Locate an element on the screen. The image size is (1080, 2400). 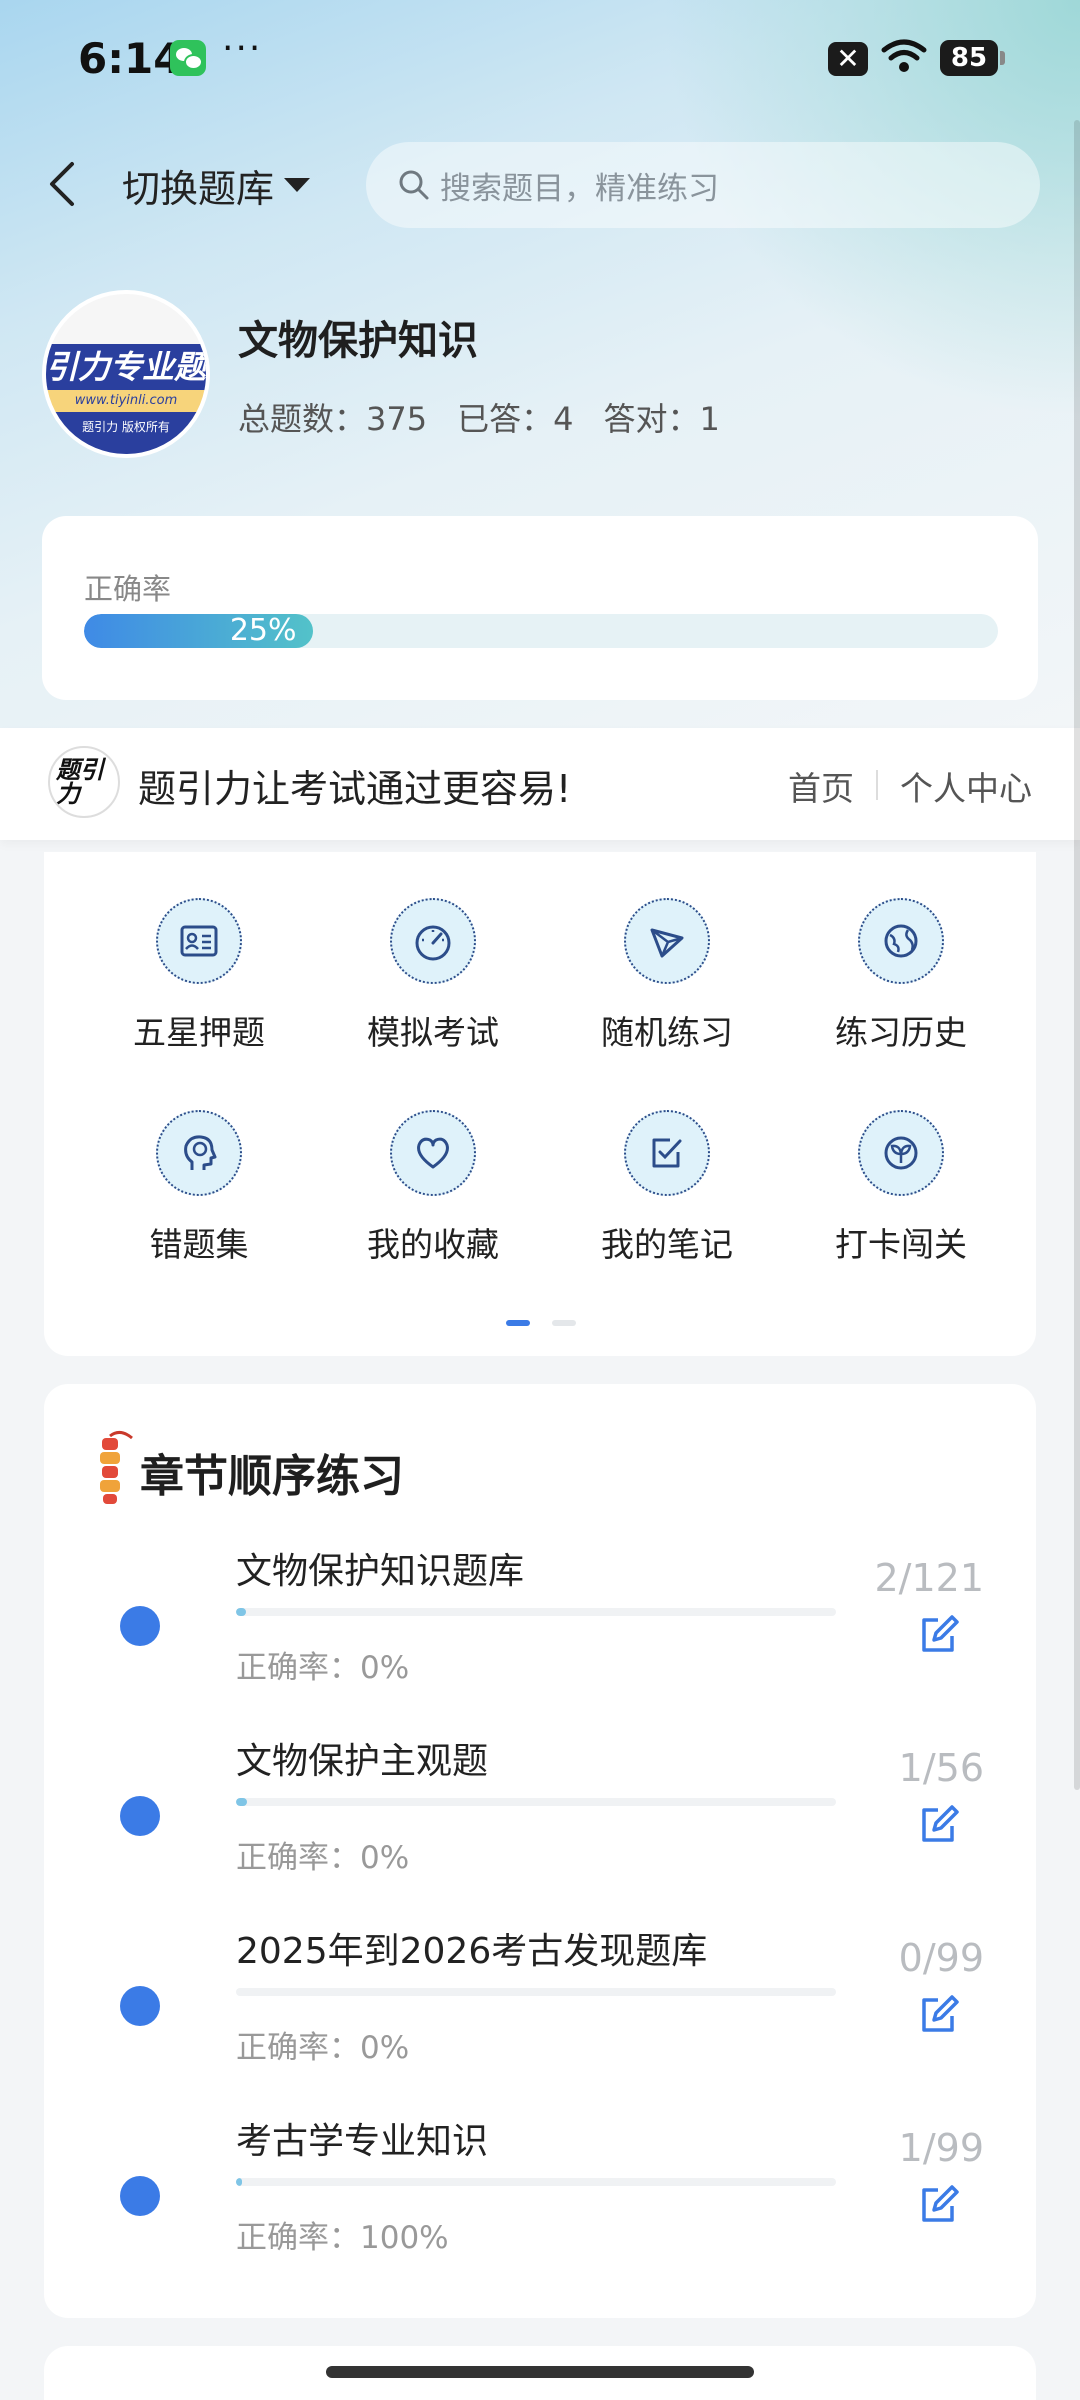
status-bar: 6:14 ··· ✕ 85 is located at coordinates (540, 60).